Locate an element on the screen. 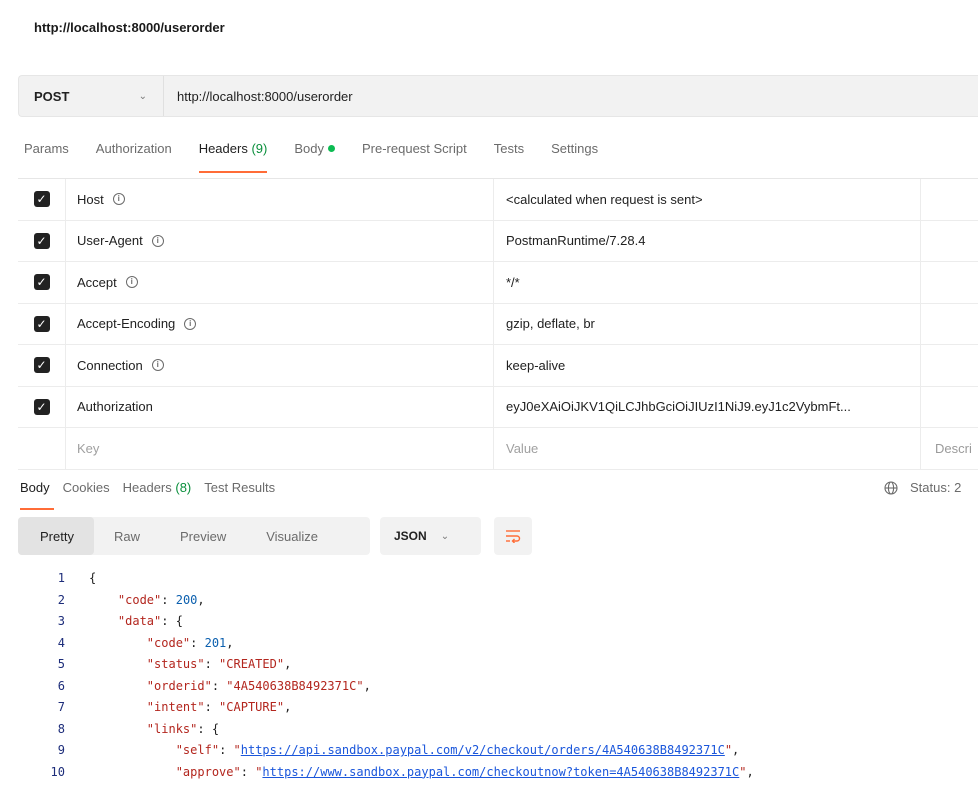 The width and height of the screenshot is (978, 798). tab-response-headers: Headers (8) is located at coordinates (157, 495).